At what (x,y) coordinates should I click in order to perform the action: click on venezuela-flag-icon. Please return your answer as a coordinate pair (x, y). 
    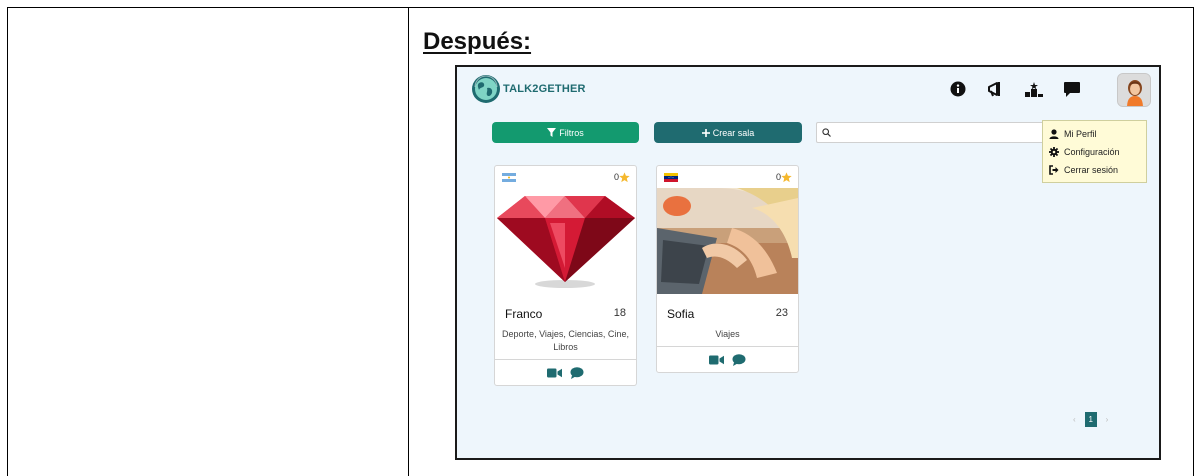
    Looking at the image, I should click on (671, 177).